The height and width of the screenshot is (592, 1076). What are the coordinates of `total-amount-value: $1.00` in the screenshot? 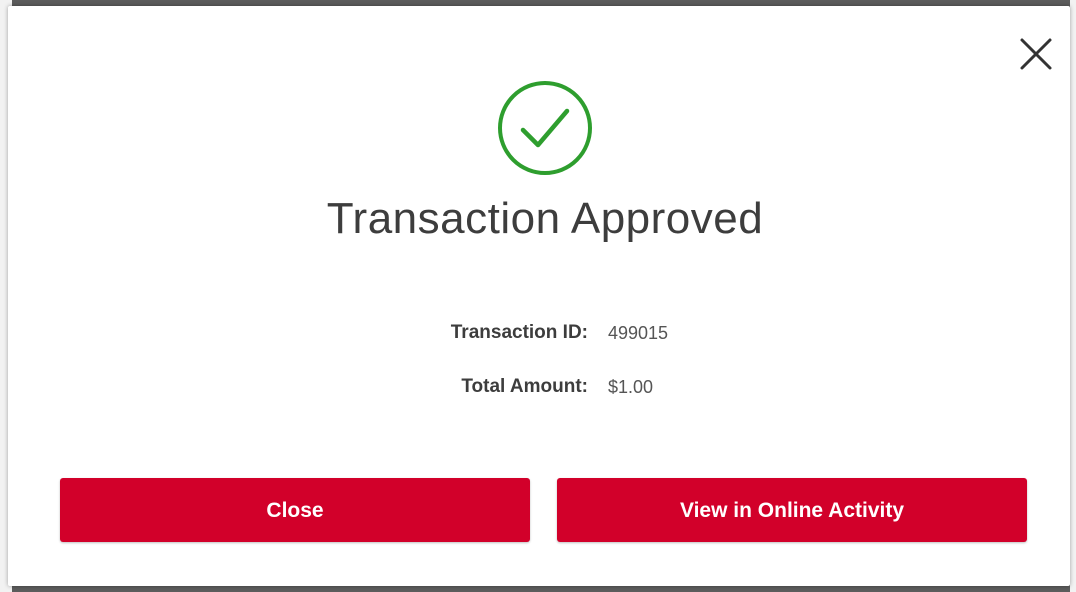 It's located at (631, 387).